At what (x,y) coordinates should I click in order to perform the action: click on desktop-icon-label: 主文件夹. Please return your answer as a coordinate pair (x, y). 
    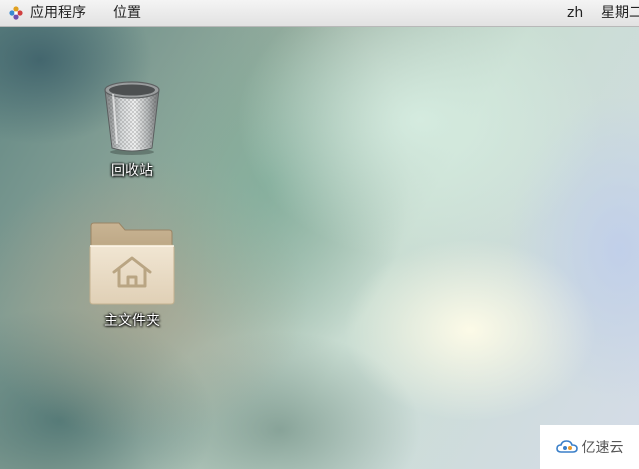
    Looking at the image, I should click on (132, 321).